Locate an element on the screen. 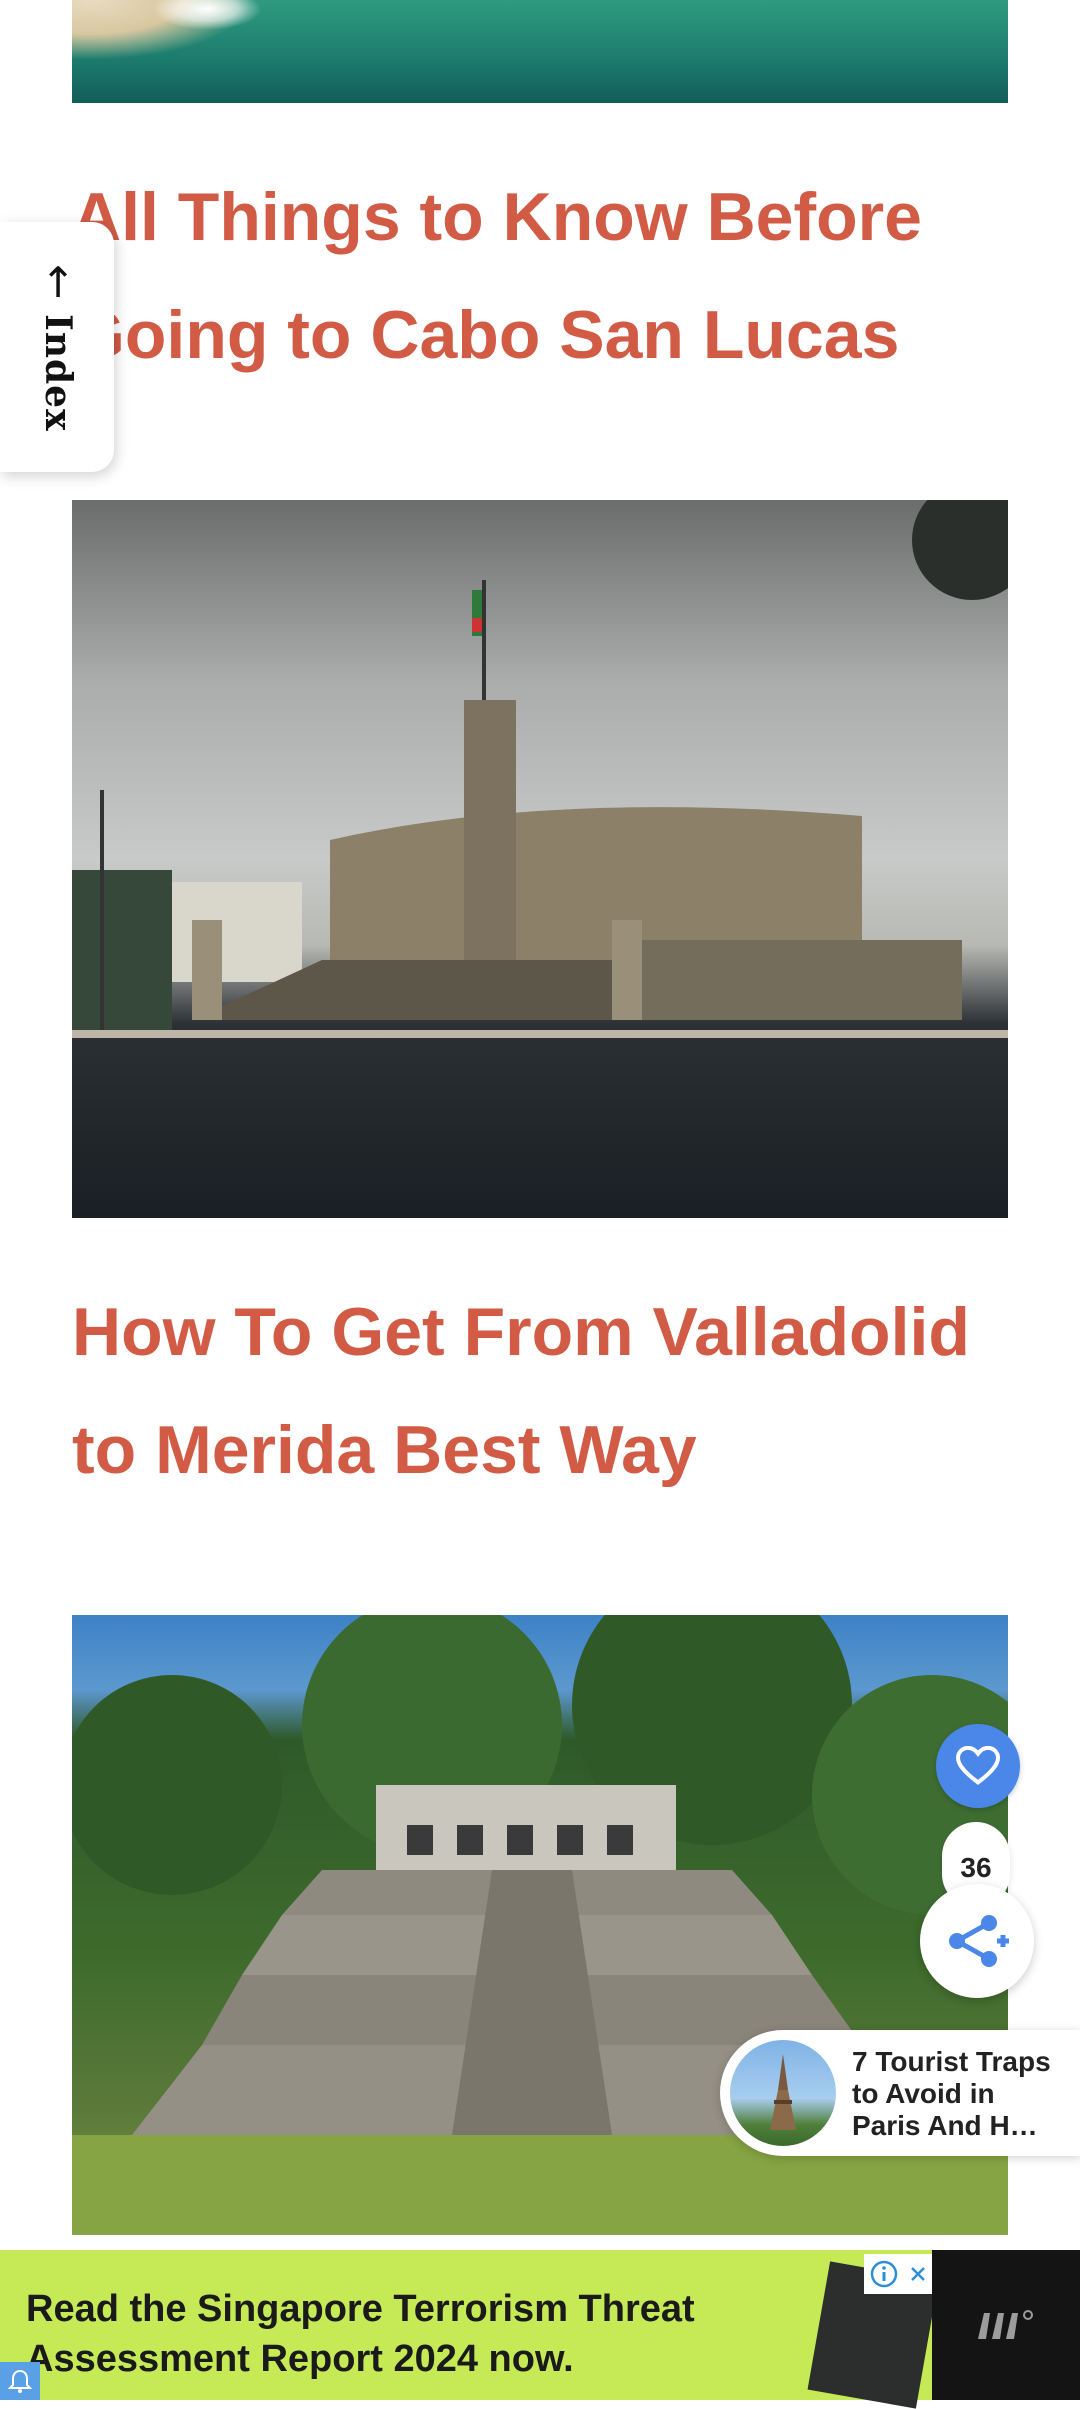 The image size is (1080, 2409). close-icon is located at coordinates (918, 2274).